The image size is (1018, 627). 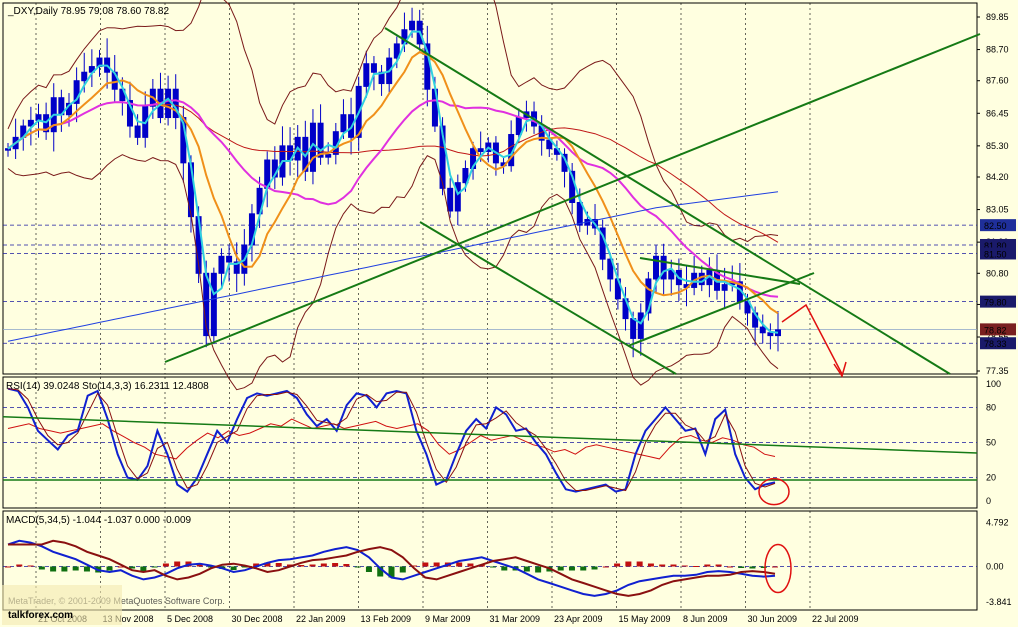 I want to click on price-level-label: 78.82, so click(x=995, y=330).